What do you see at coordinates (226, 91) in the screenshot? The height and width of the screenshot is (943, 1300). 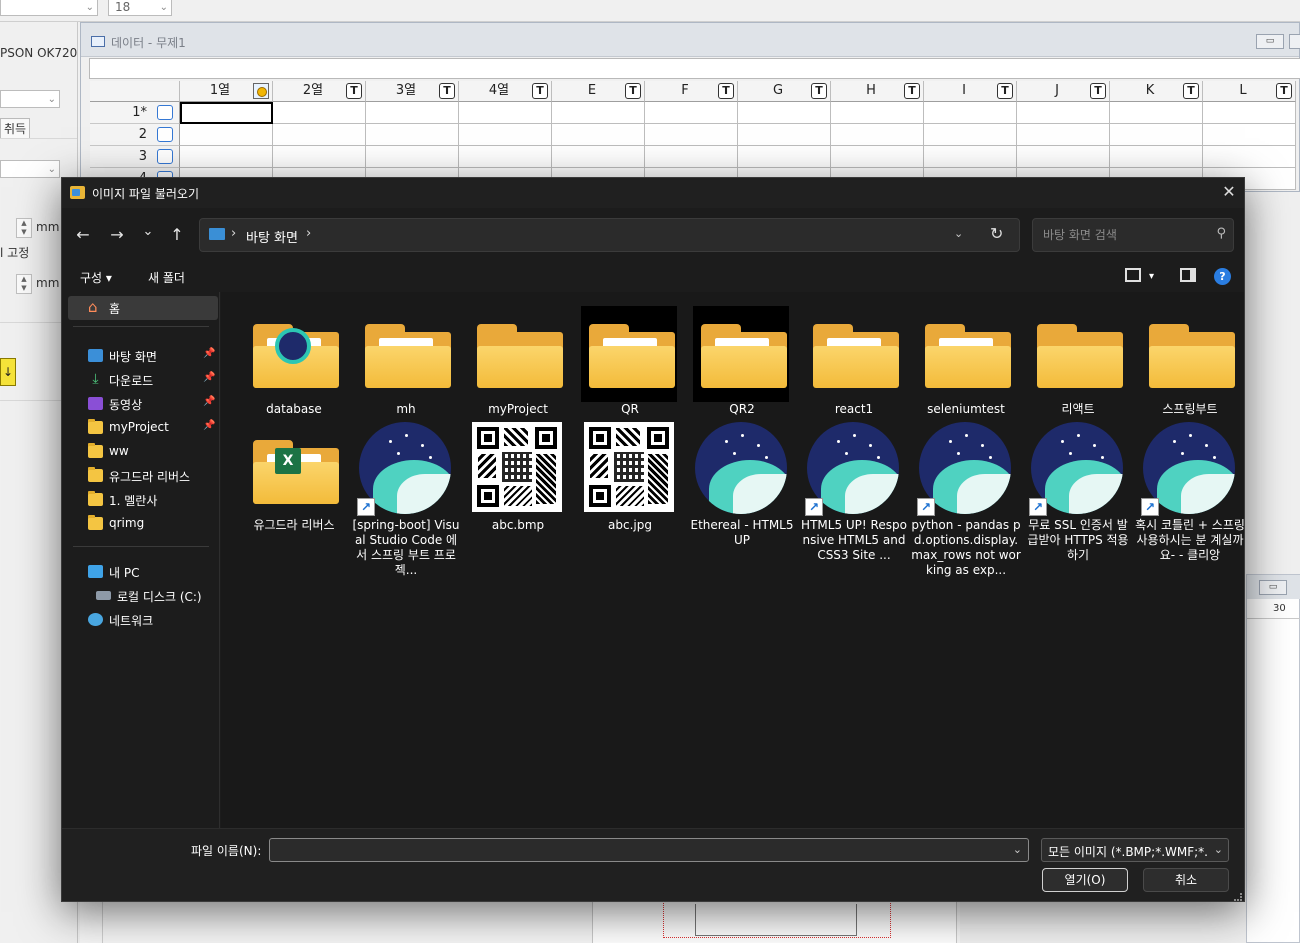 I see `column-header: 1열` at bounding box center [226, 91].